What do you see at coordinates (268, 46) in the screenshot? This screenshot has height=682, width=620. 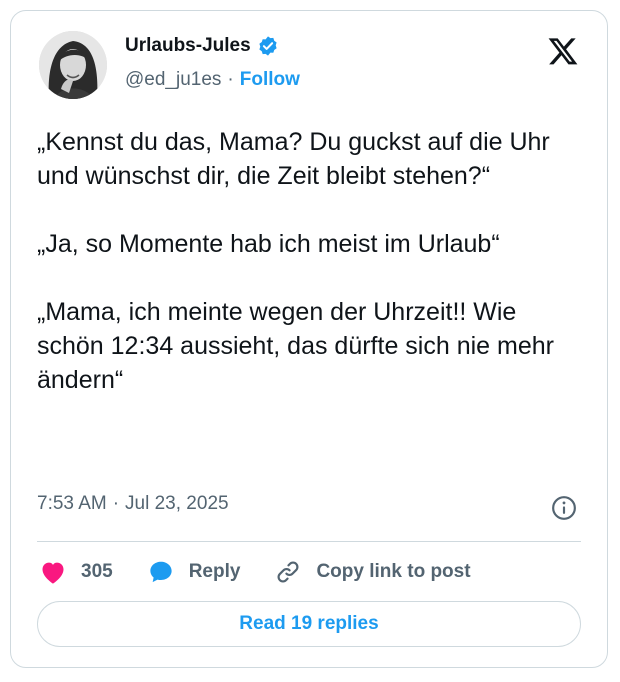 I see `verified-badge-icon` at bounding box center [268, 46].